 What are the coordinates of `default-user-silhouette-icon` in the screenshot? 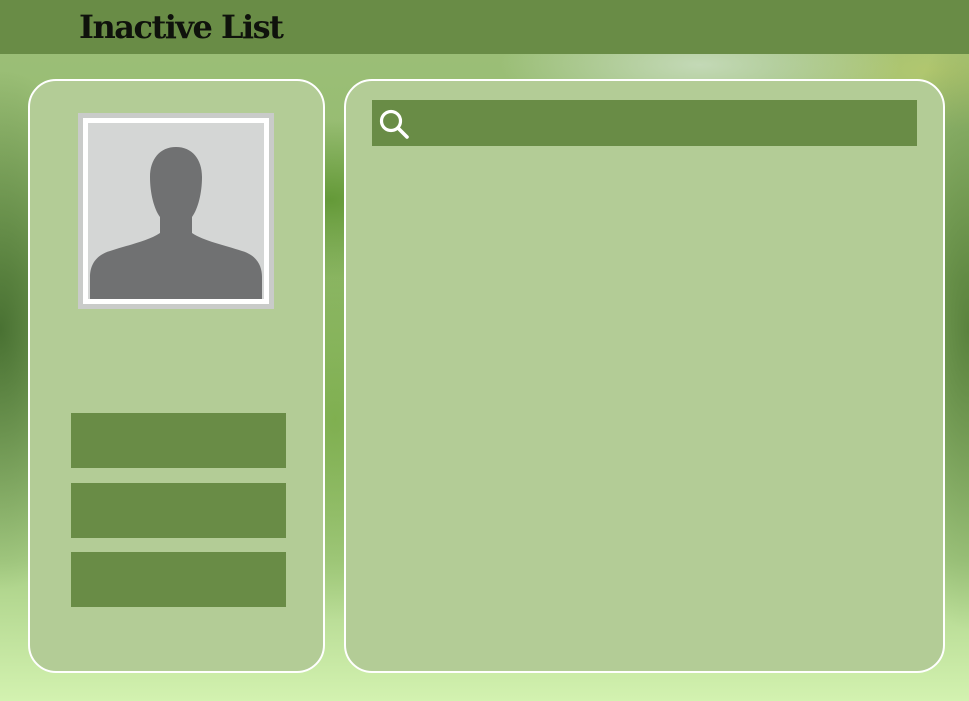 It's located at (176, 211).